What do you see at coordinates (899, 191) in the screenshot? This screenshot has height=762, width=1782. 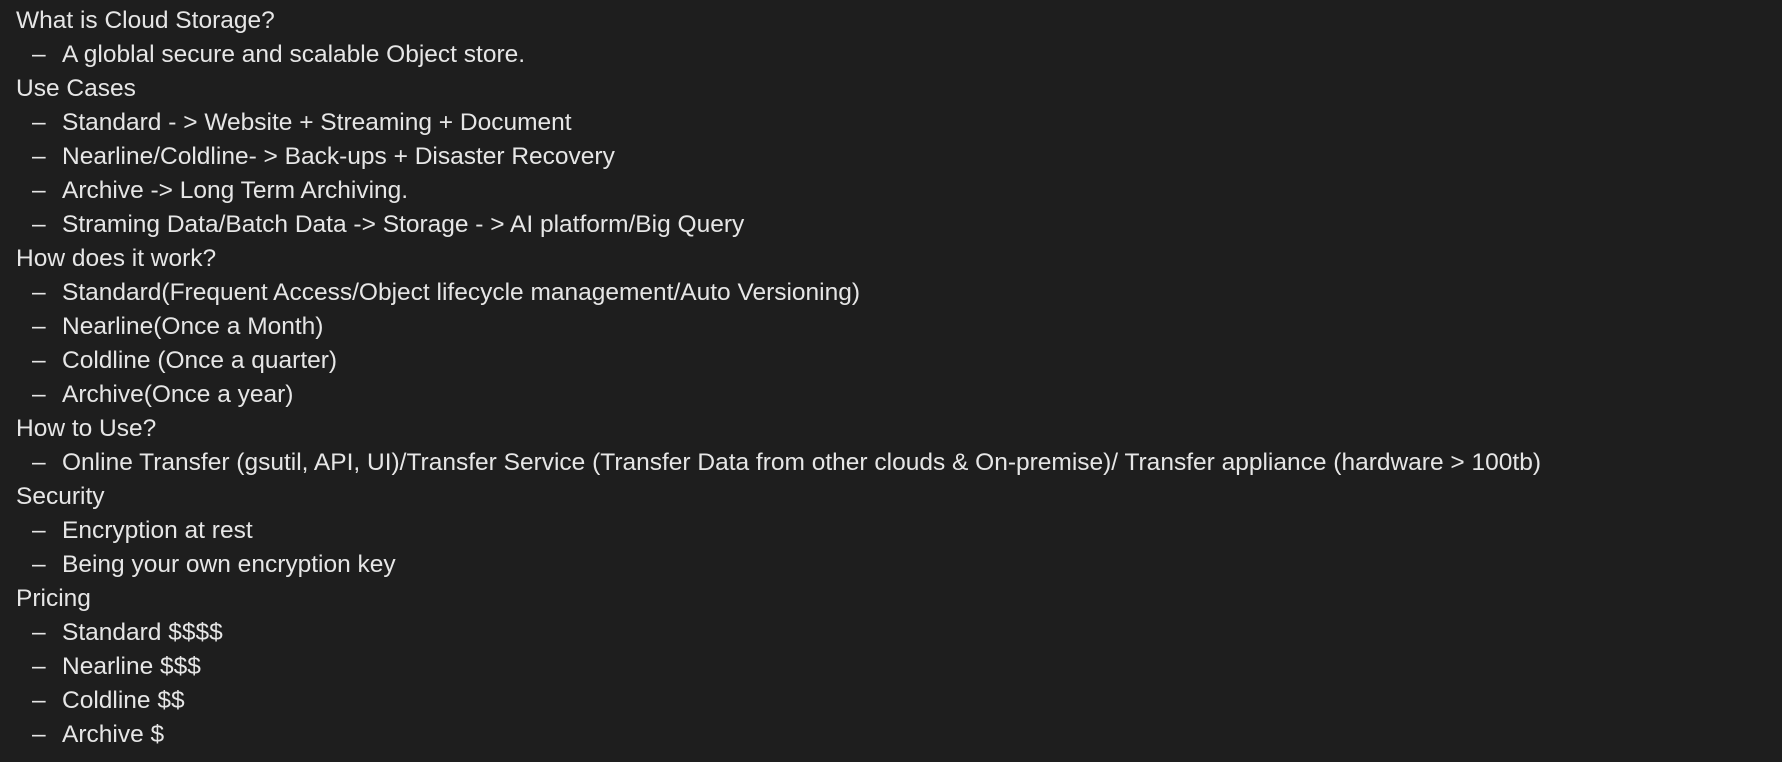 I see `list-item: – Archive -> Long Term Archiving.` at bounding box center [899, 191].